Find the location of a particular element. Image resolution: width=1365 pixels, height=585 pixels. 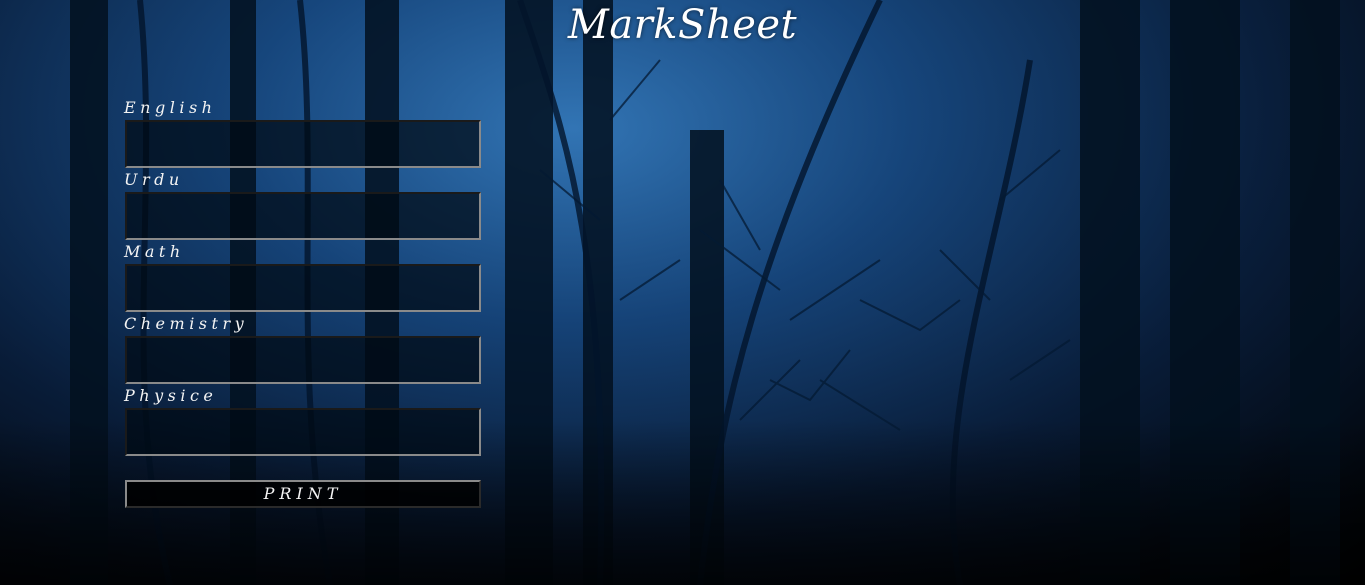

physice-field-group: Physice is located at coordinates (303, 420).